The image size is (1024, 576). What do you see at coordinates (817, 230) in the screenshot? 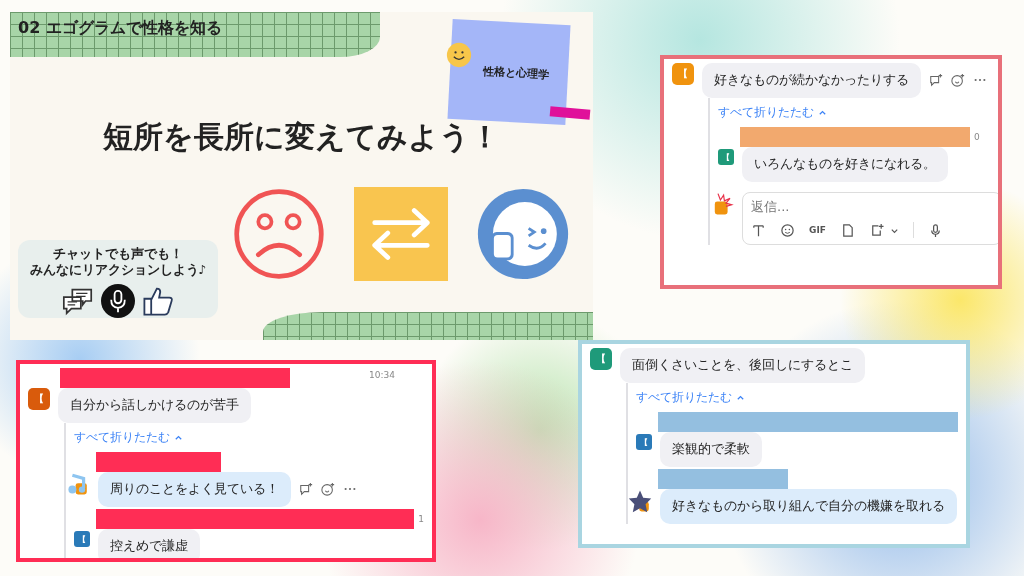
I see `gif-button: GIF` at bounding box center [817, 230].